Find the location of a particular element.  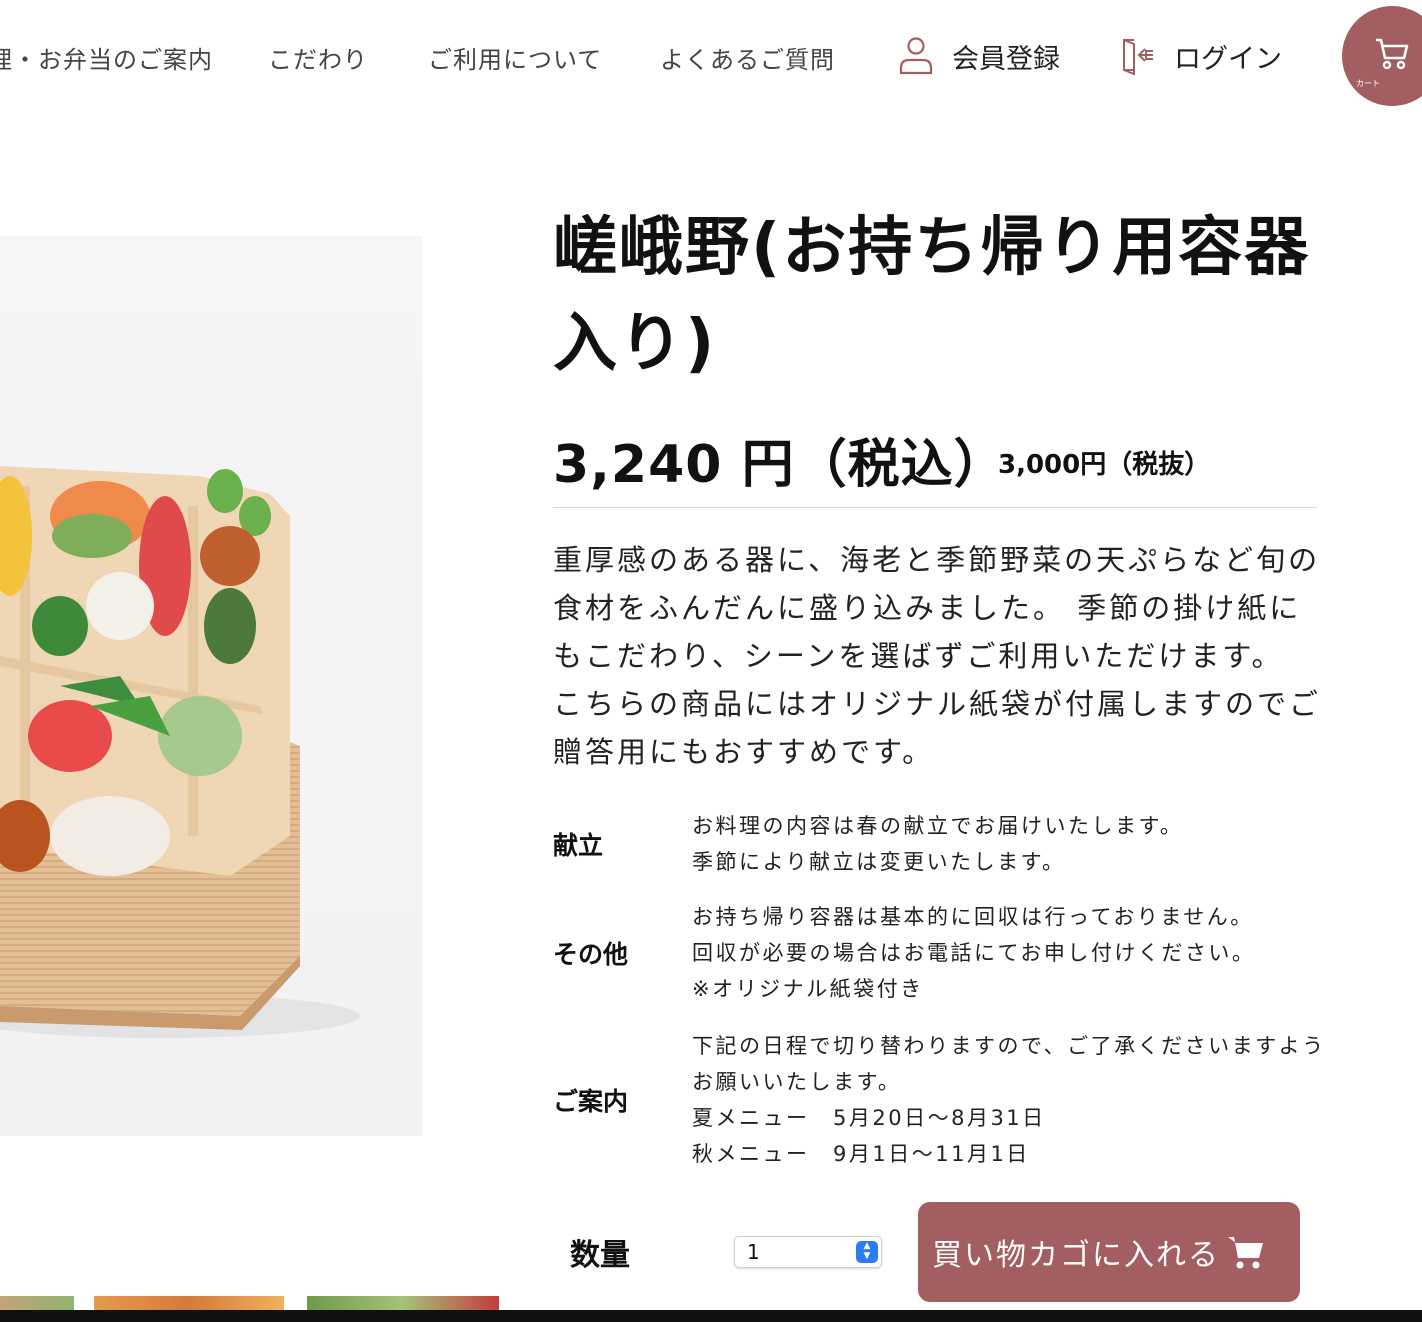

login-link: ログイン is located at coordinates (1201, 56).